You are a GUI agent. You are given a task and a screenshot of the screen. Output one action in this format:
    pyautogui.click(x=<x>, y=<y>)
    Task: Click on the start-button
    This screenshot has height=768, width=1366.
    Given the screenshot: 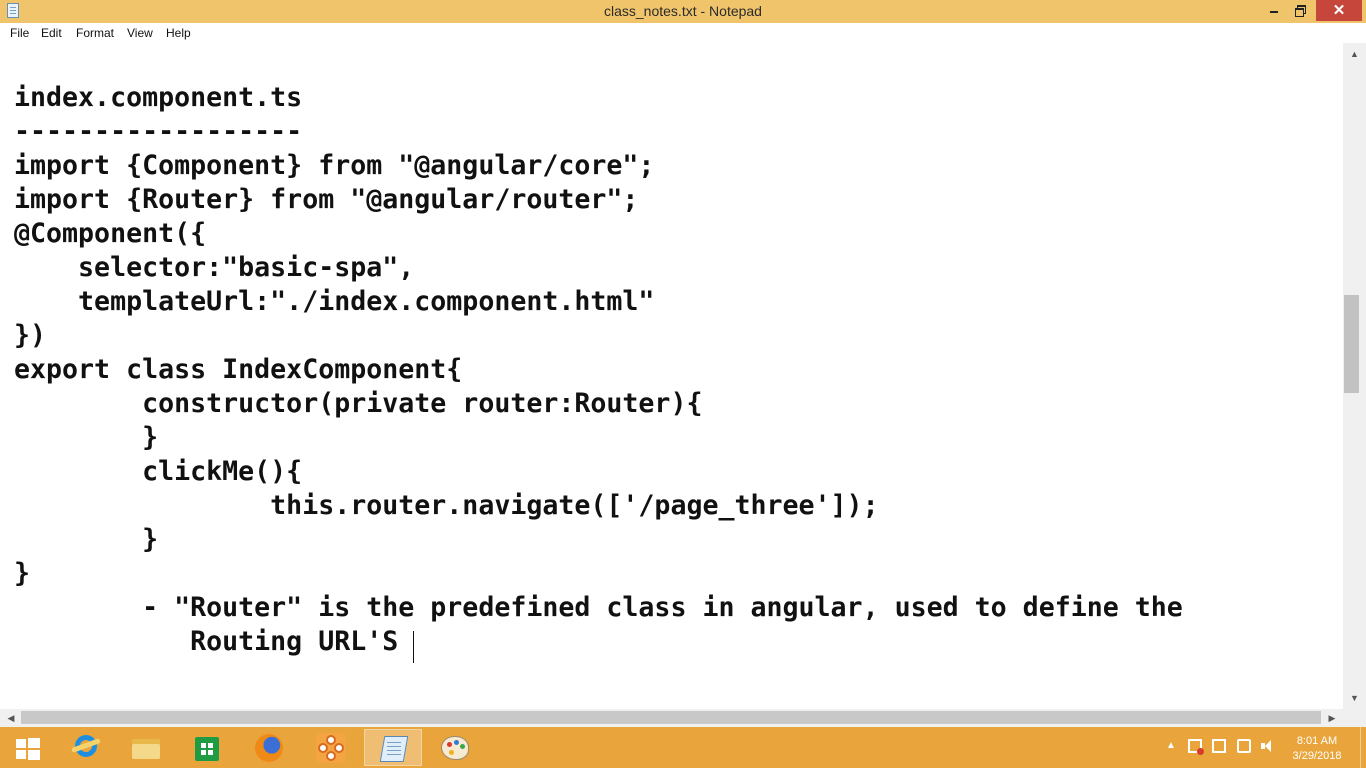 What is the action you would take?
    pyautogui.click(x=29, y=747)
    